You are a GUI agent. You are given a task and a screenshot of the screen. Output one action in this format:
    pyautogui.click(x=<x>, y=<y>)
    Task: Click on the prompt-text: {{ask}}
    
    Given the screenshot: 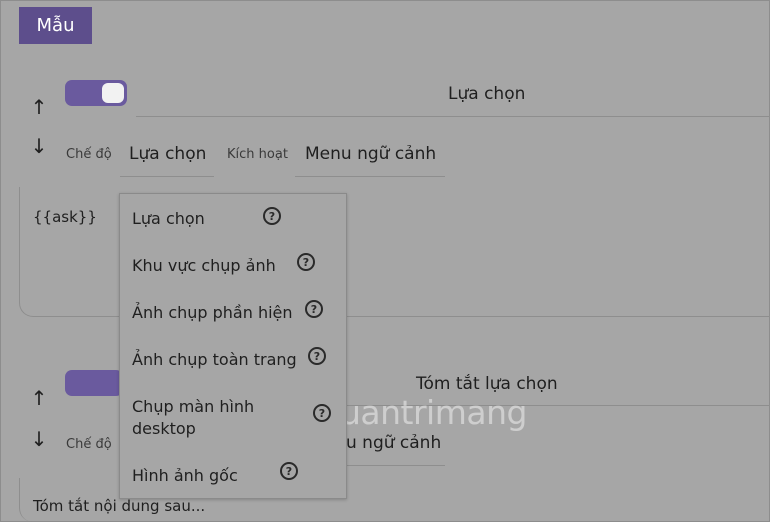 What is the action you would take?
    pyautogui.click(x=65, y=217)
    